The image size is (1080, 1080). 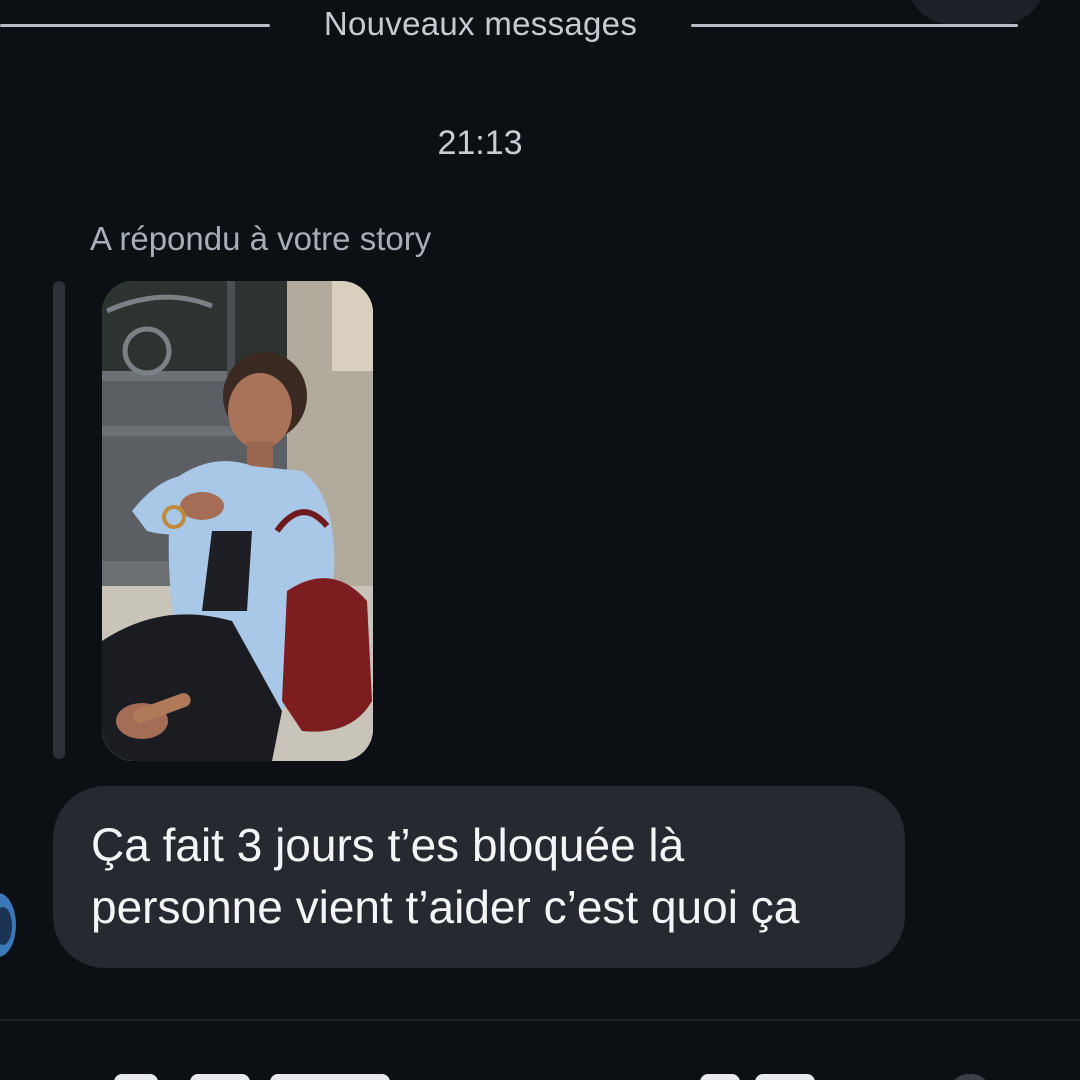 I want to click on message-line-1: Ça fait 3 jours t’es bloquée là, so click(x=388, y=845).